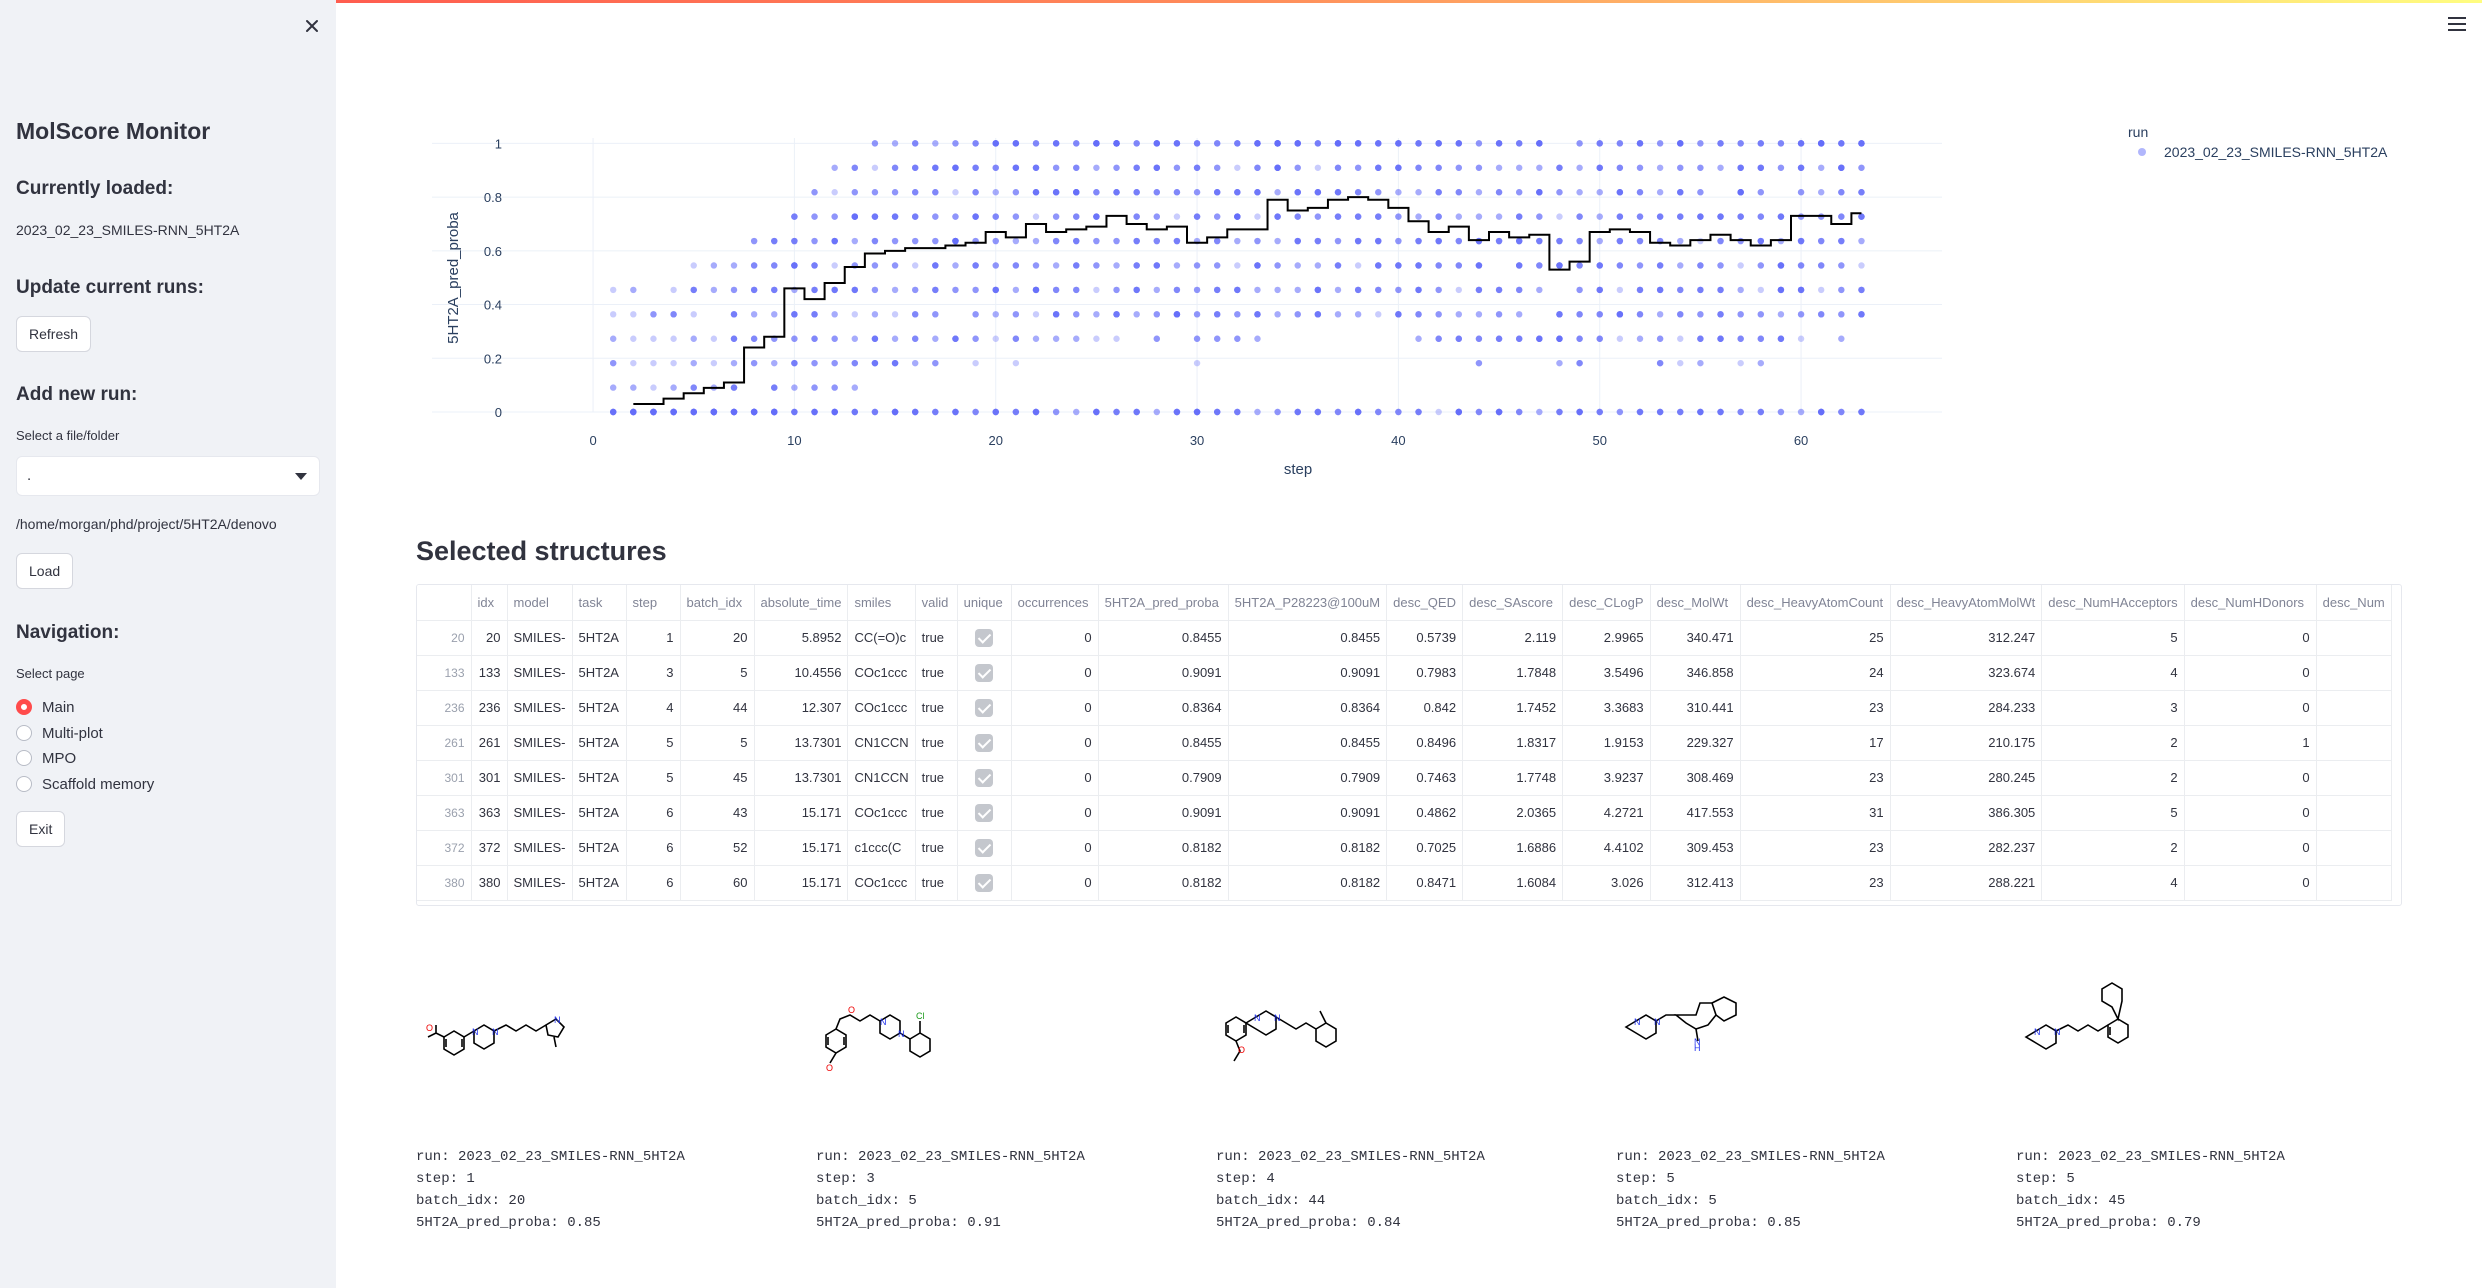 This screenshot has width=2482, height=1288. What do you see at coordinates (984, 603) in the screenshot?
I see `table-header-cell: unique` at bounding box center [984, 603].